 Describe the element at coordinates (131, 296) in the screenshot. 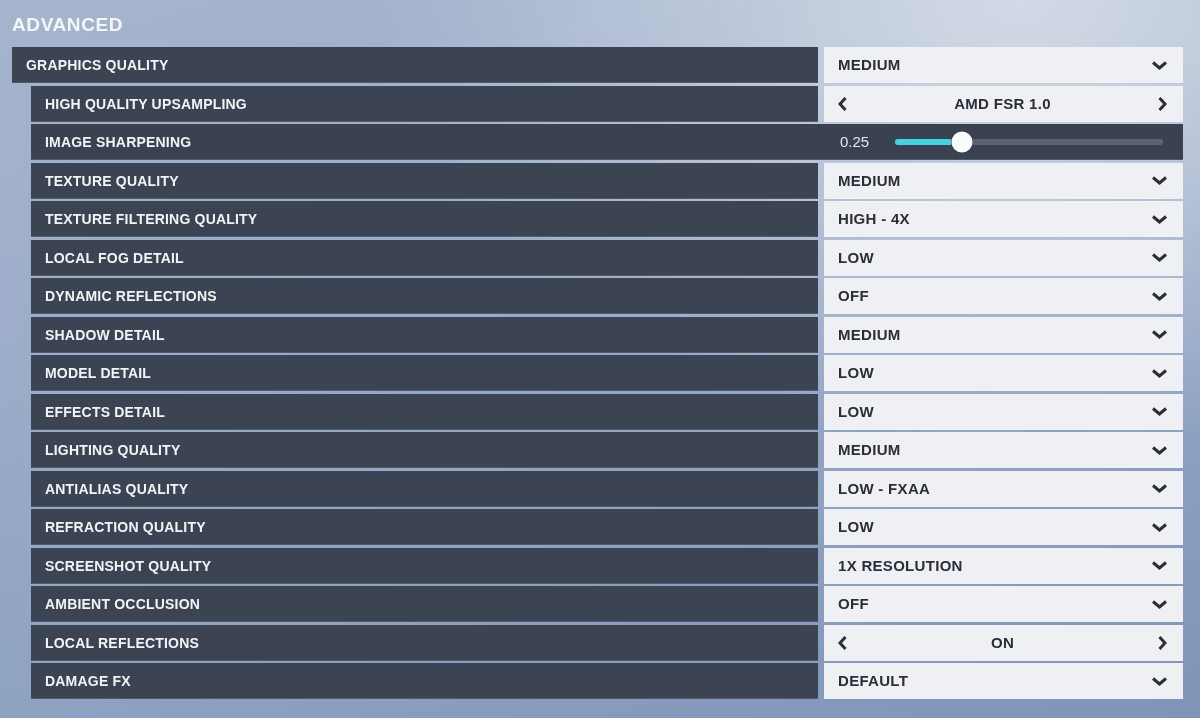

I see `setting-label: DYNAMIC REFLECTIONS` at that location.